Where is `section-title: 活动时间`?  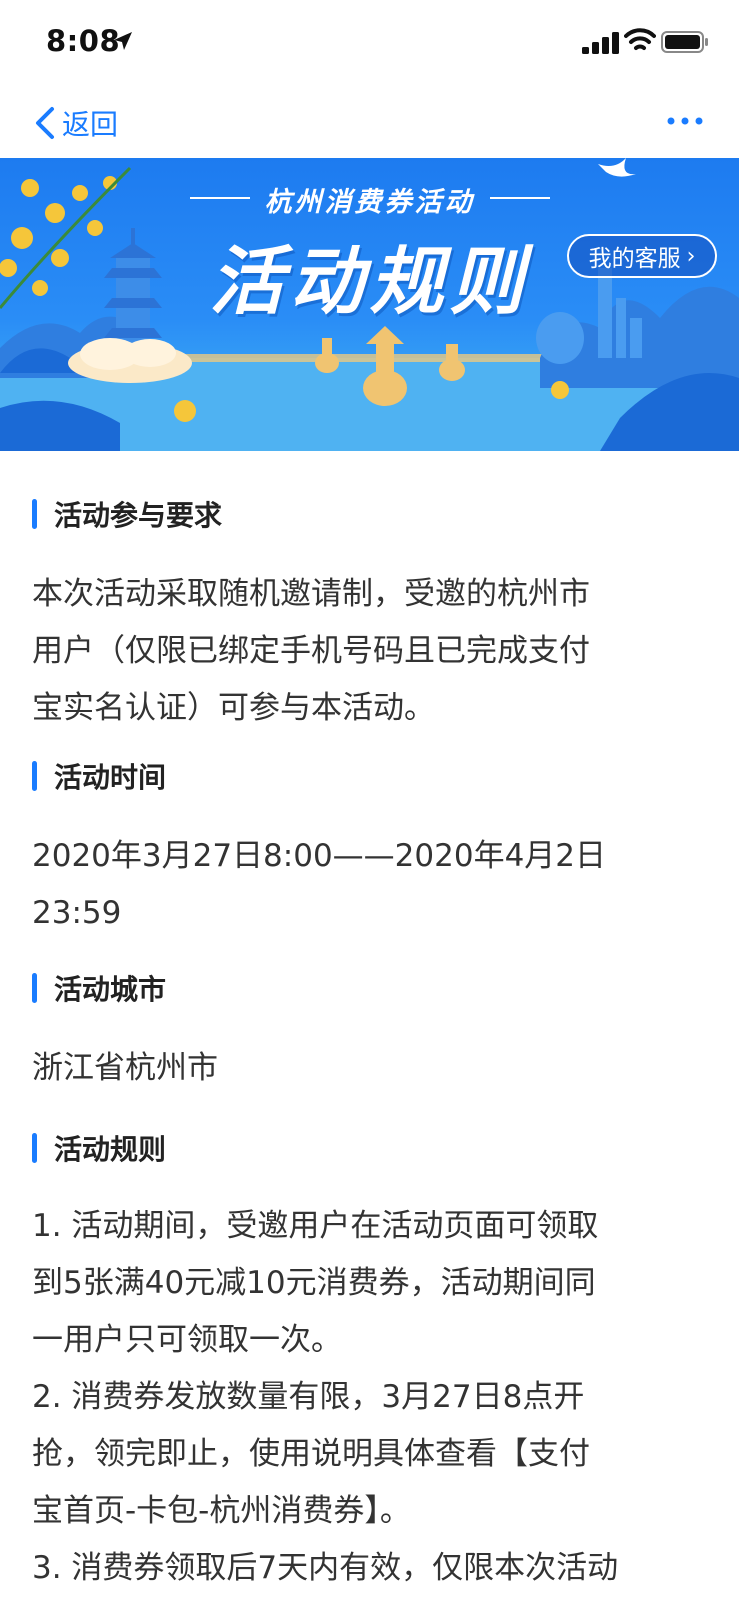 section-title: 活动时间 is located at coordinates (110, 777).